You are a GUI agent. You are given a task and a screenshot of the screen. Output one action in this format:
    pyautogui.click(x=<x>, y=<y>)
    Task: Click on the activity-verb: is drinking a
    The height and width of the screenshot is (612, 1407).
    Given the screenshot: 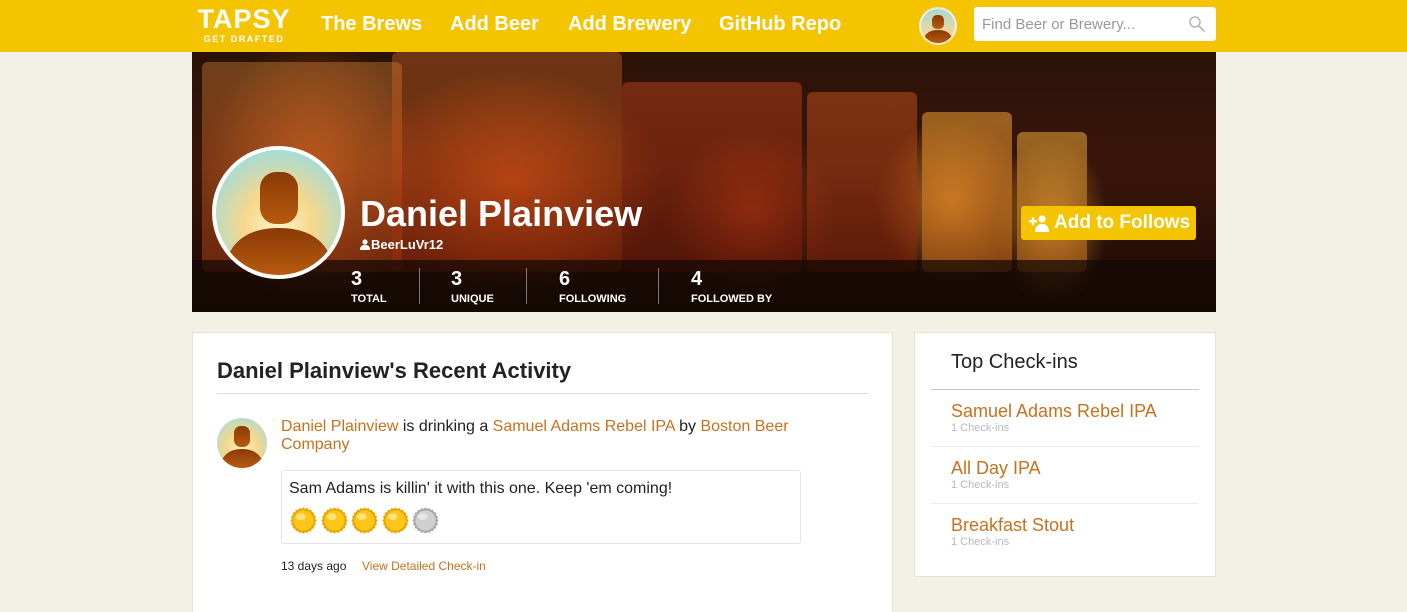 What is the action you would take?
    pyautogui.click(x=445, y=426)
    